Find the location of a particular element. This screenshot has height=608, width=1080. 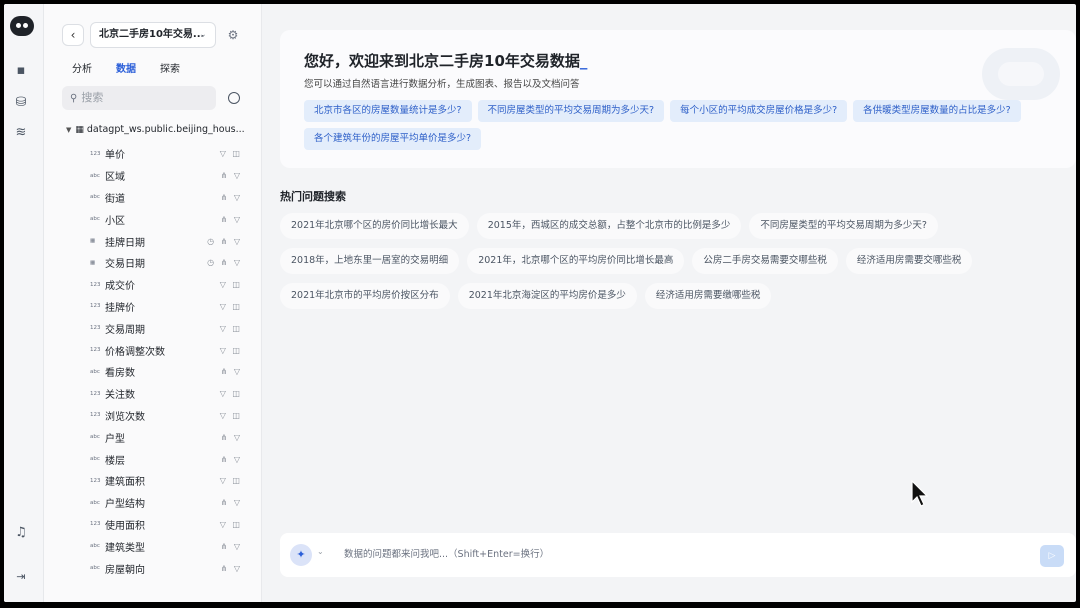

field-row: 123 单价 ▽ ◫ is located at coordinates (170, 154).